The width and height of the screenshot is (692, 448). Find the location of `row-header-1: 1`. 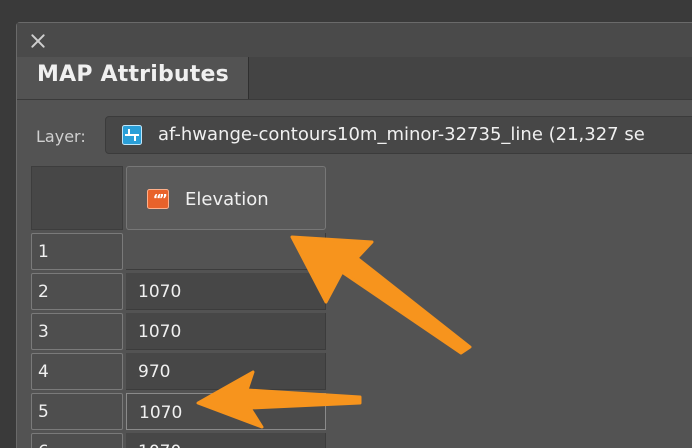

row-header-1: 1 is located at coordinates (77, 251).